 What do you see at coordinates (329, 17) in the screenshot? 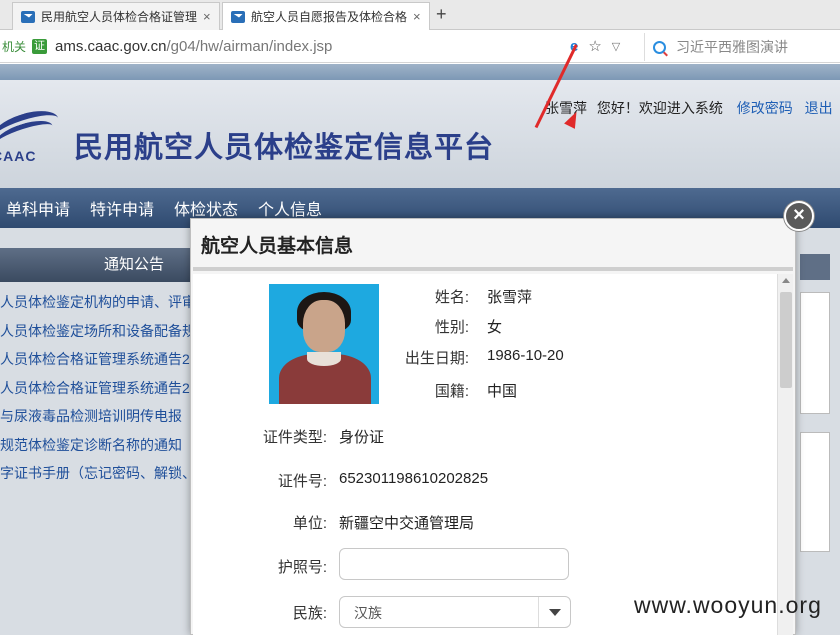
I see `tab-title: 航空人员自愿报告及体检合格` at bounding box center [329, 17].